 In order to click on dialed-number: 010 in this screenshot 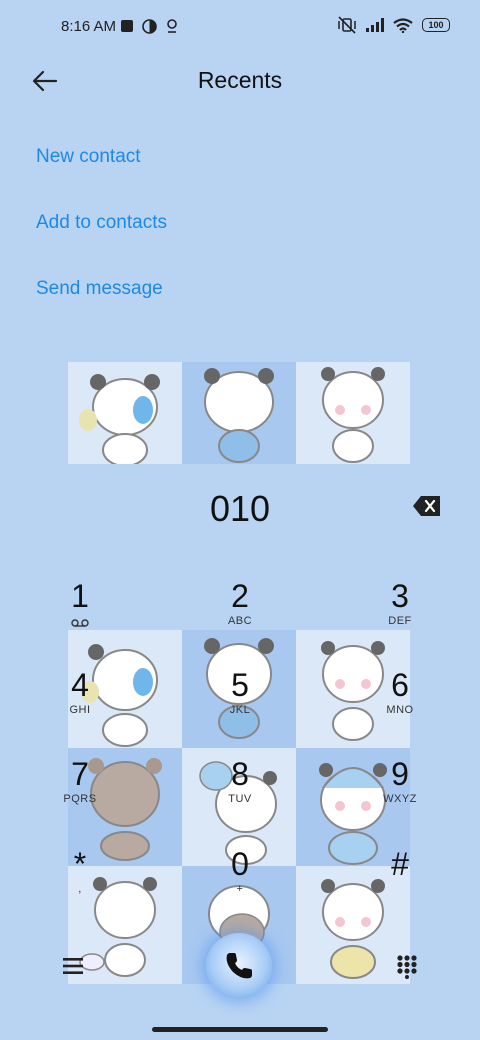, I will do `click(240, 508)`.